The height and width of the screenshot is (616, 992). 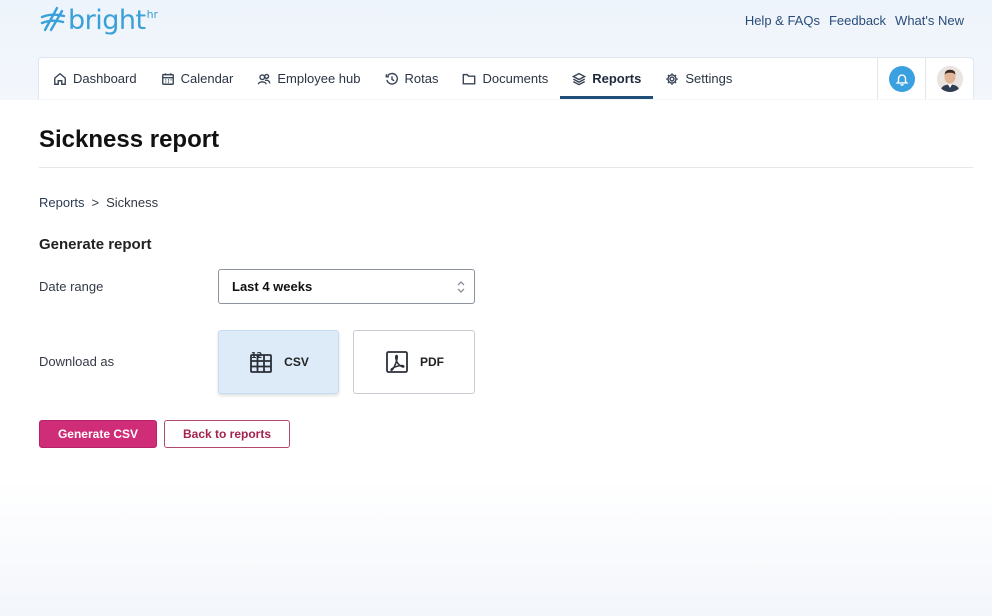 I want to click on download-as-label: Download as, so click(x=77, y=361).